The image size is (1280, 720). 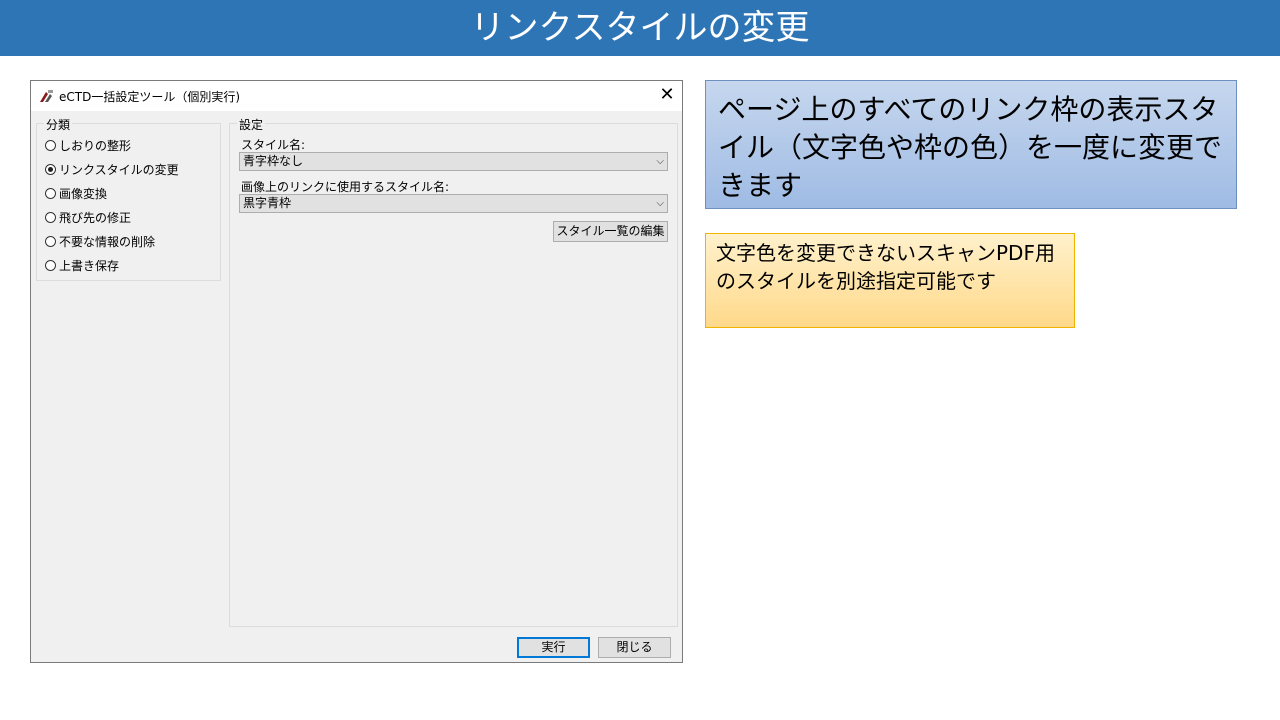 I want to click on close-icon: ✕, so click(x=667, y=96).